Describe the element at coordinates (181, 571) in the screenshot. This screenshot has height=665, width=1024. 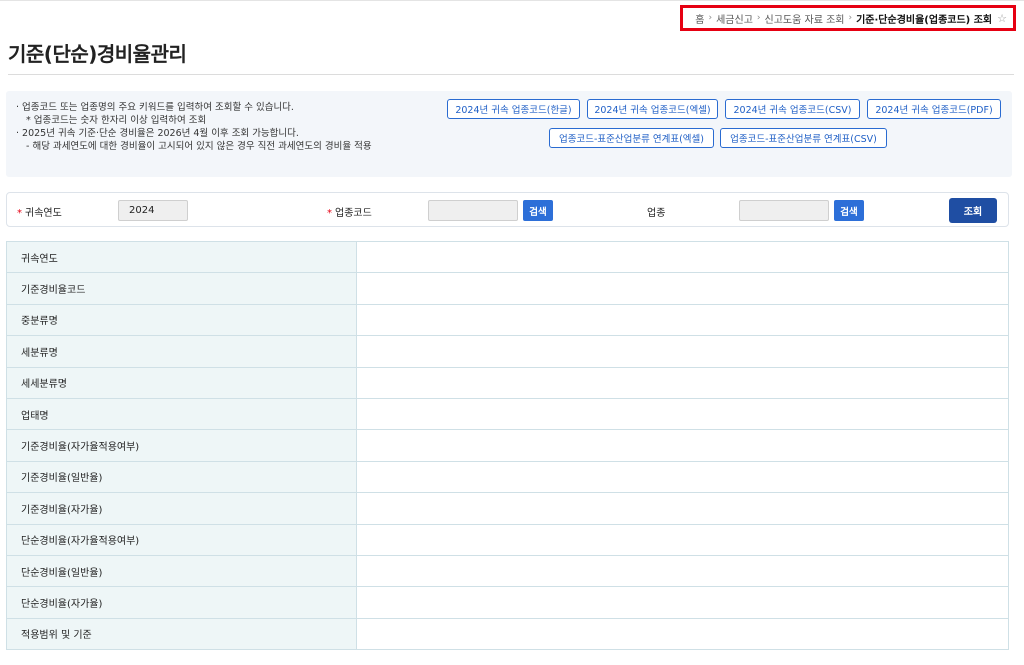
I see `row-header: 단순경비율(일반율)` at that location.